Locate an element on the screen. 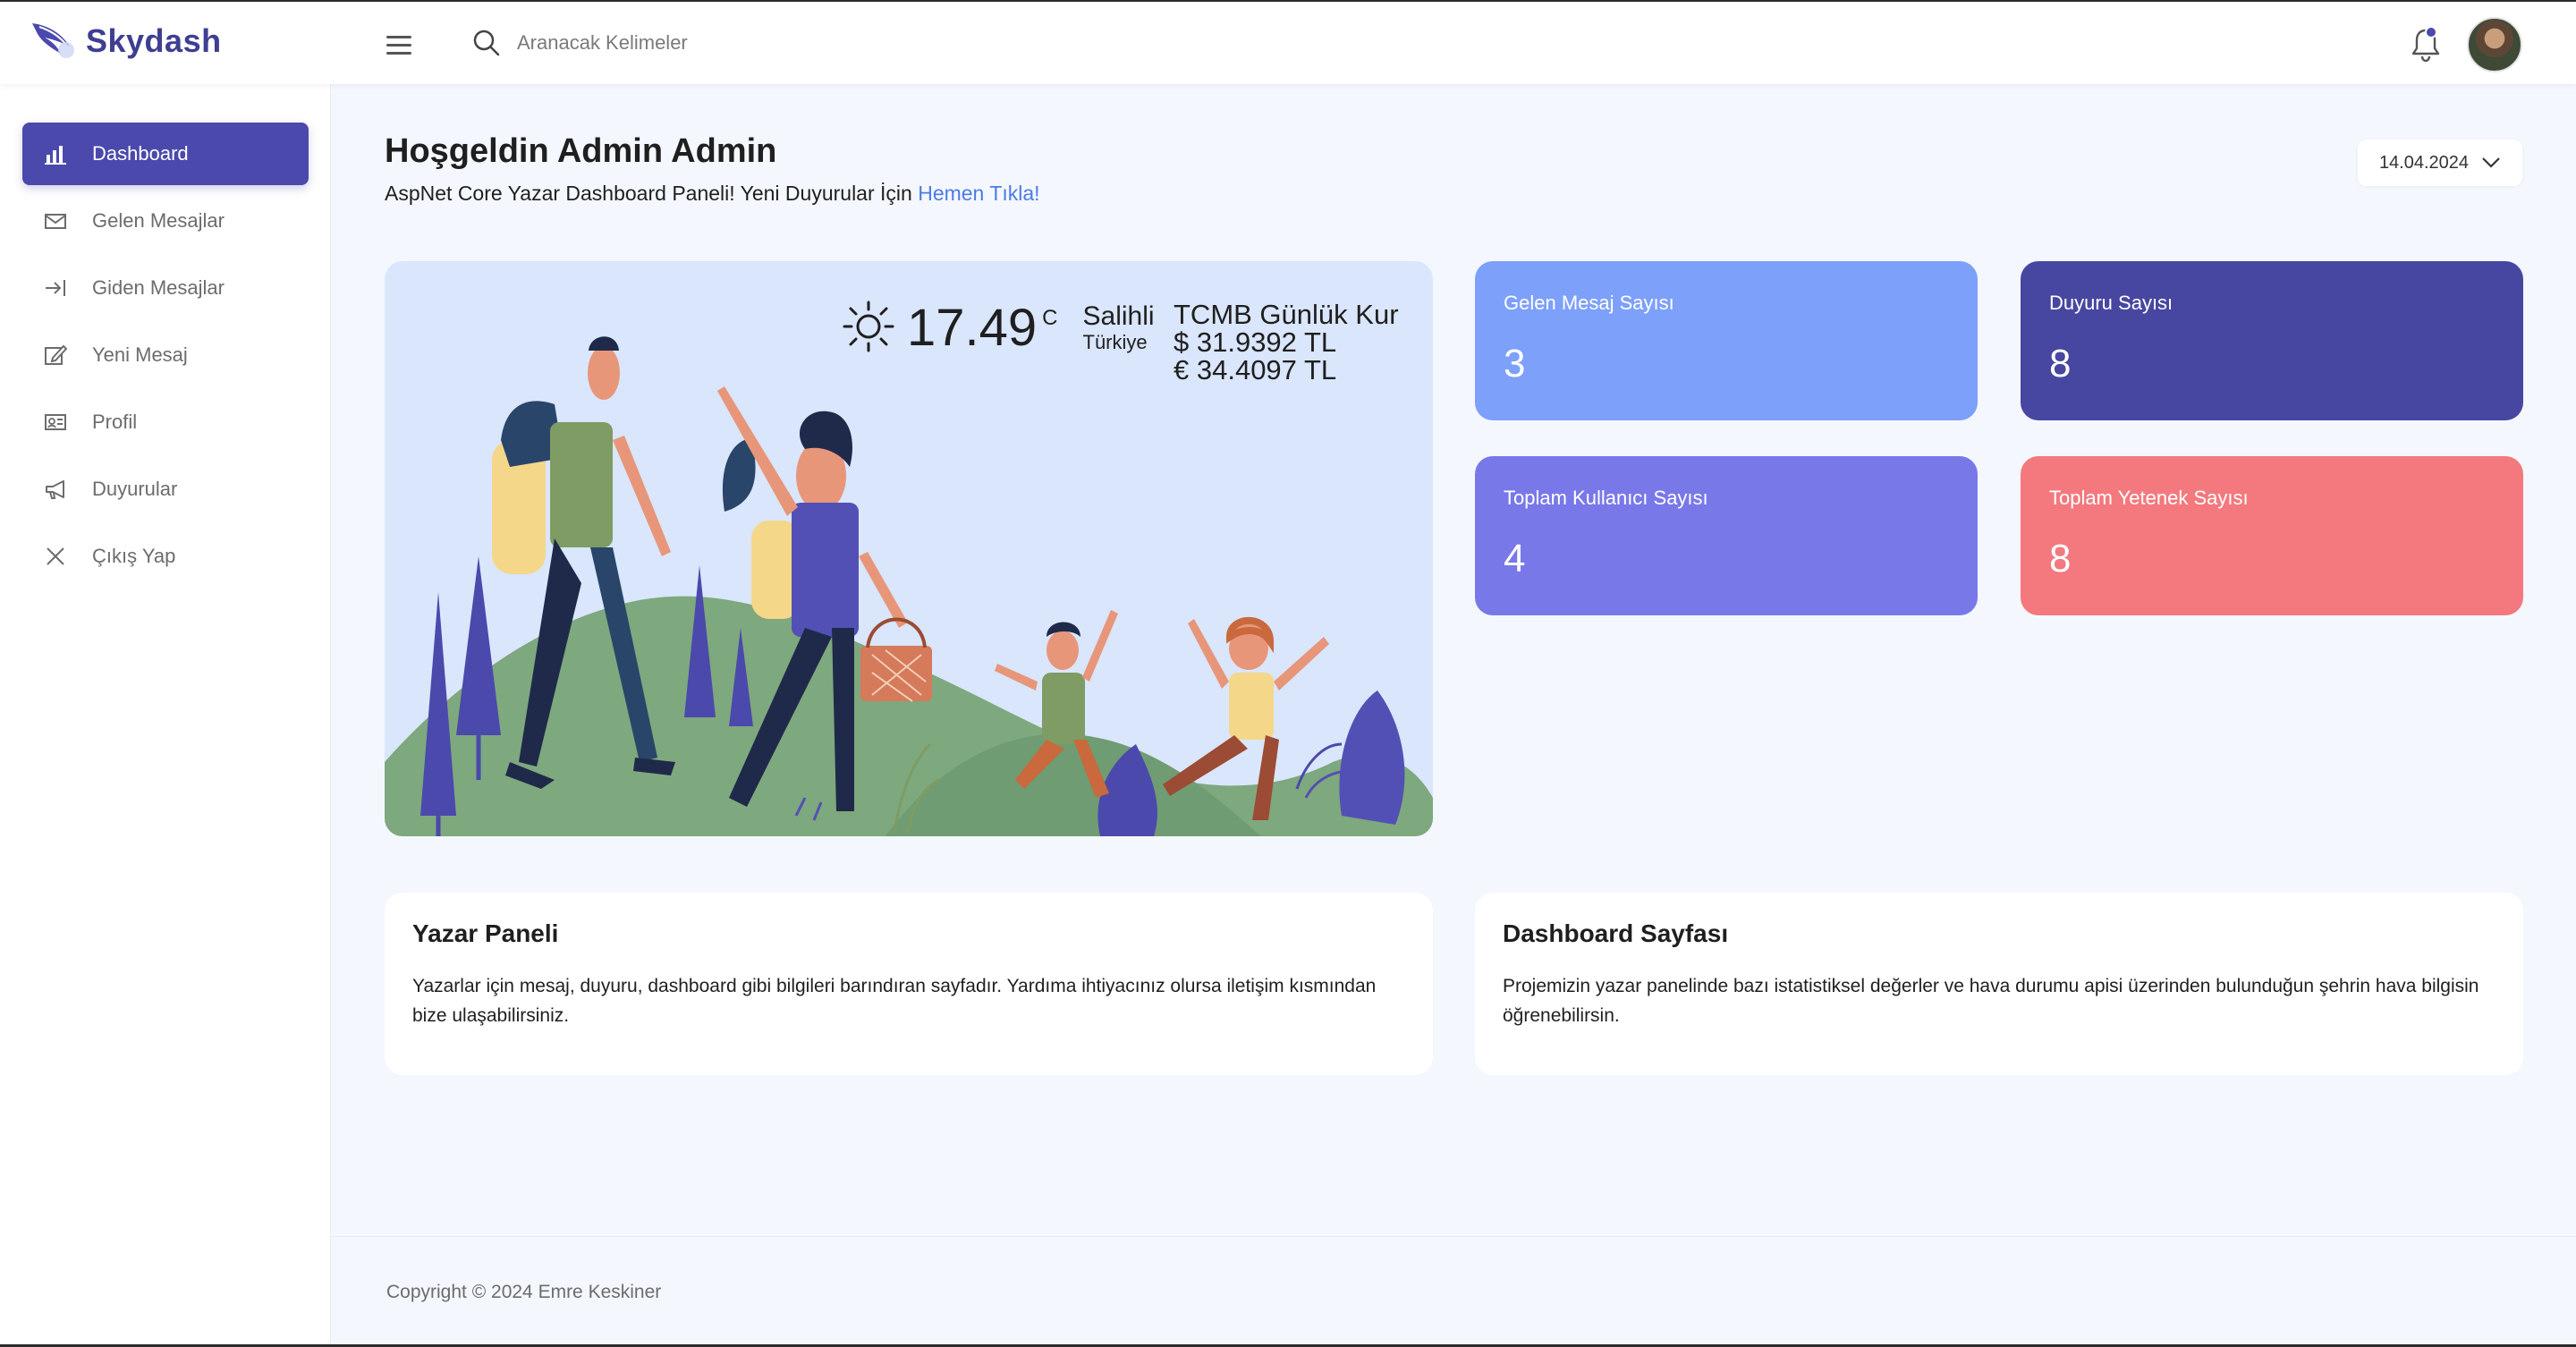 Image resolution: width=2576 pixels, height=1347 pixels. sidebar-item-duyurular: Duyurular is located at coordinates (165, 489).